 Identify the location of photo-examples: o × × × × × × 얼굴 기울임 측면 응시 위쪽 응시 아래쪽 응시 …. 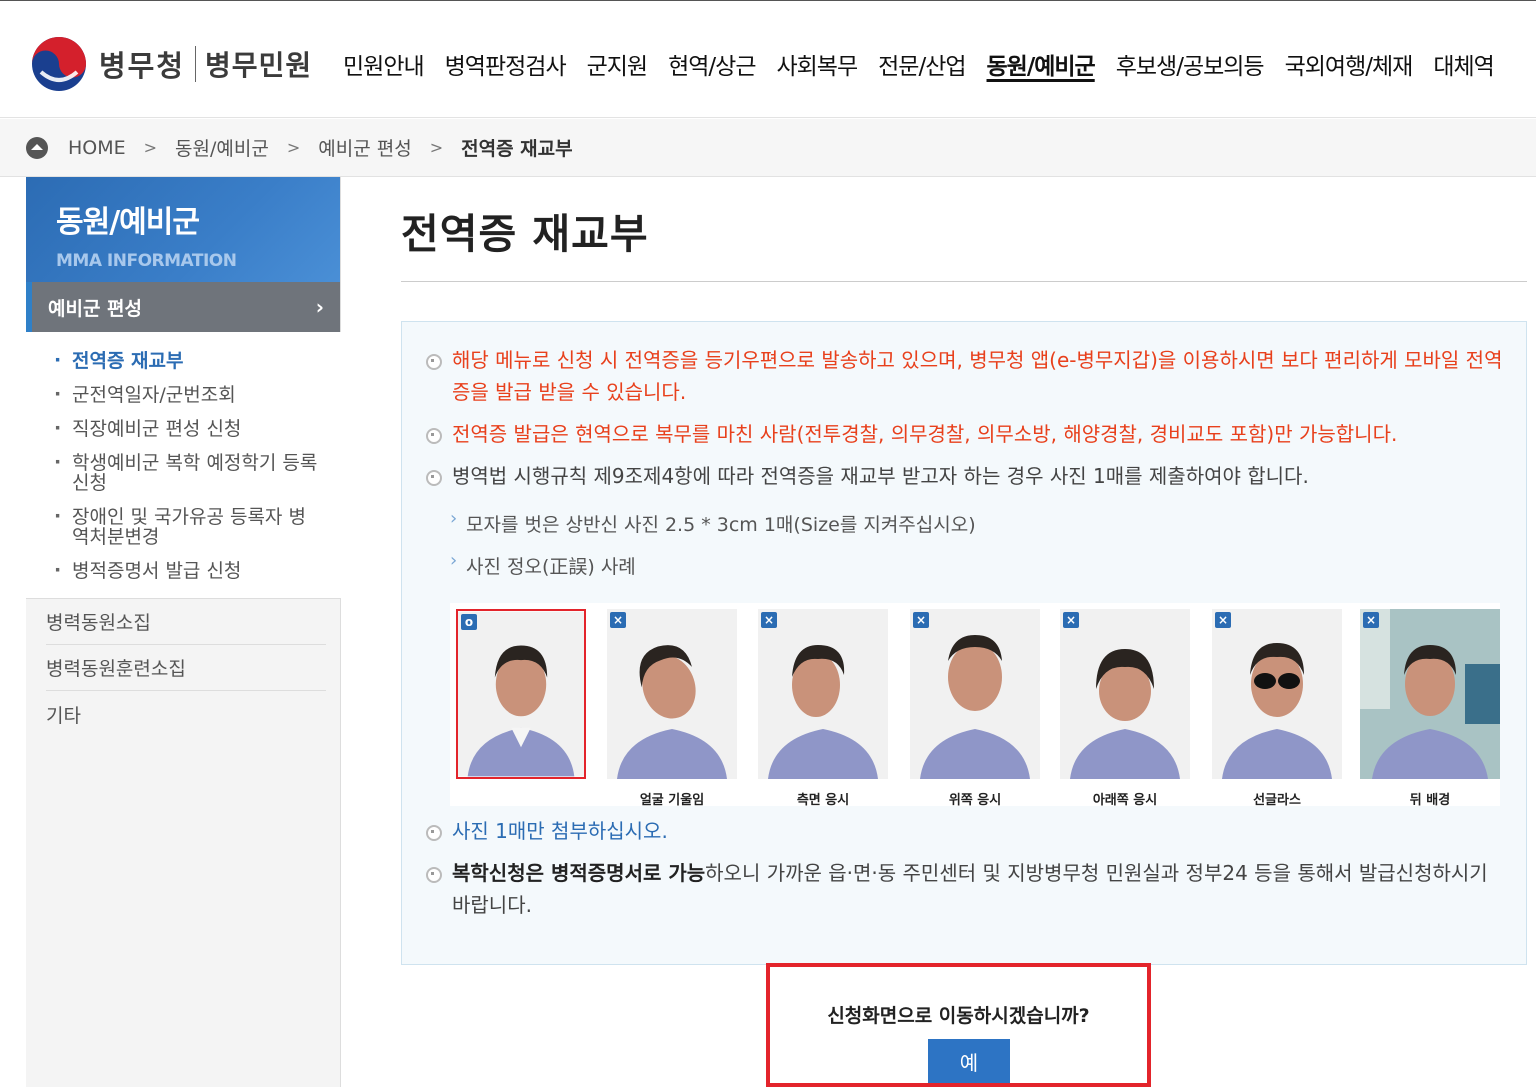
(975, 705).